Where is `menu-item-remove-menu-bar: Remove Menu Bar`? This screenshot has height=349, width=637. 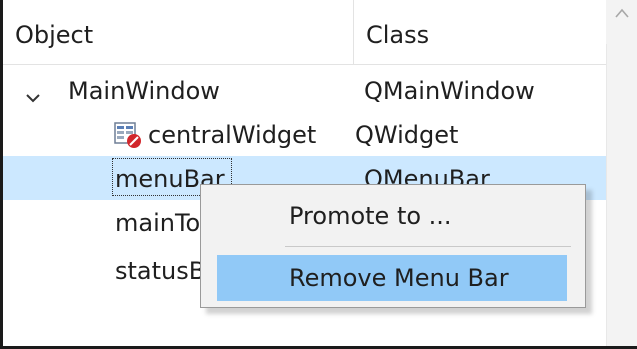
menu-item-remove-menu-bar: Remove Menu Bar is located at coordinates (392, 278).